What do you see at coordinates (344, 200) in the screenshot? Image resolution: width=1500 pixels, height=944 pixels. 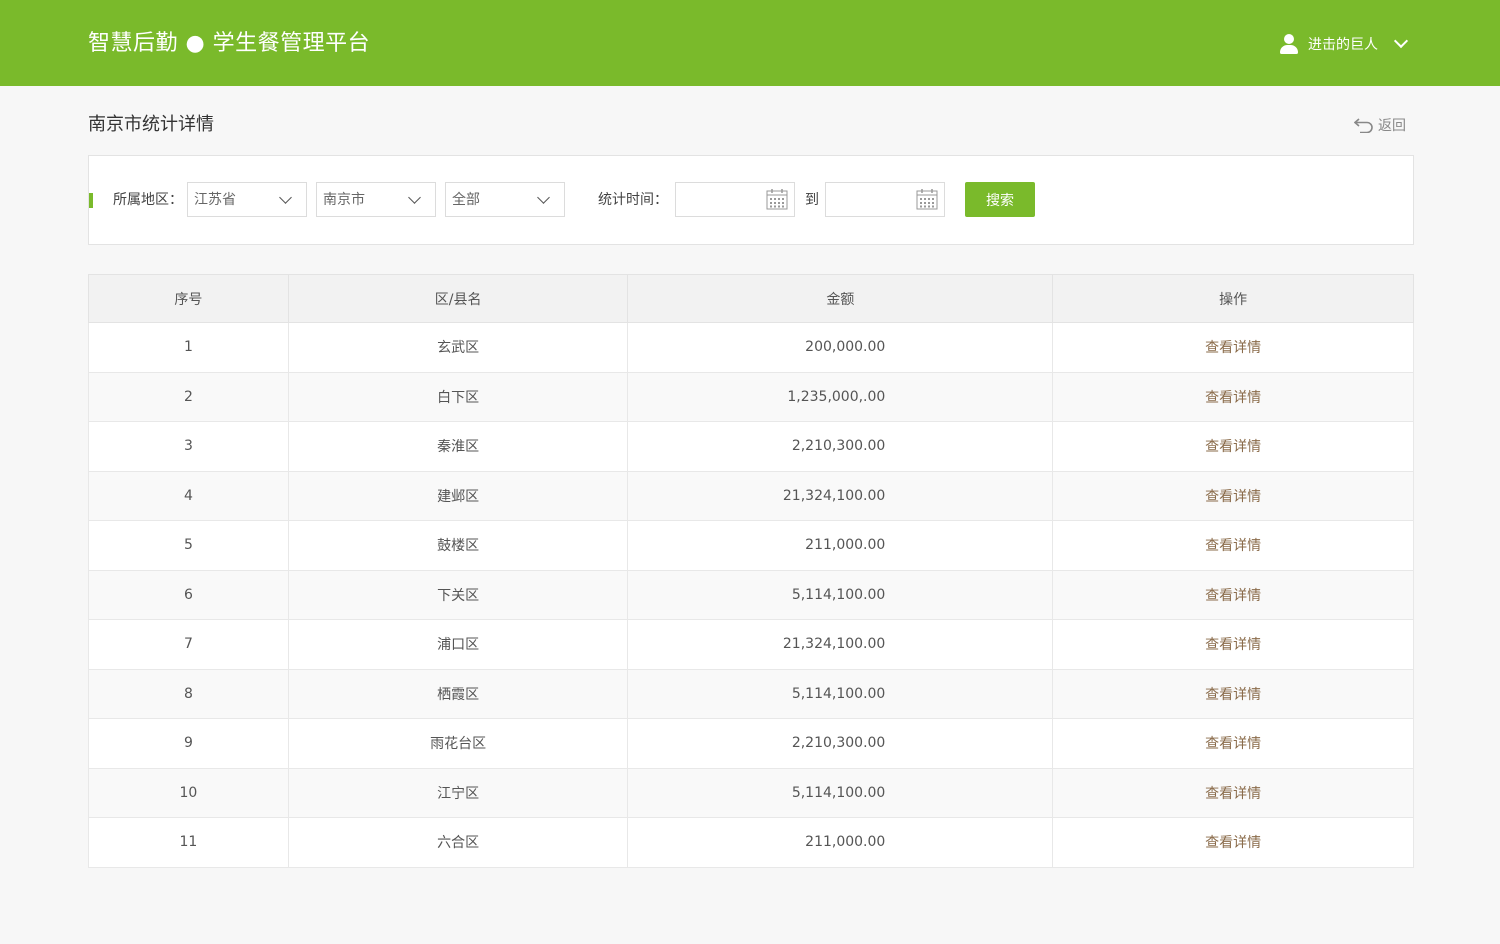 I see `city-value: 南京市` at bounding box center [344, 200].